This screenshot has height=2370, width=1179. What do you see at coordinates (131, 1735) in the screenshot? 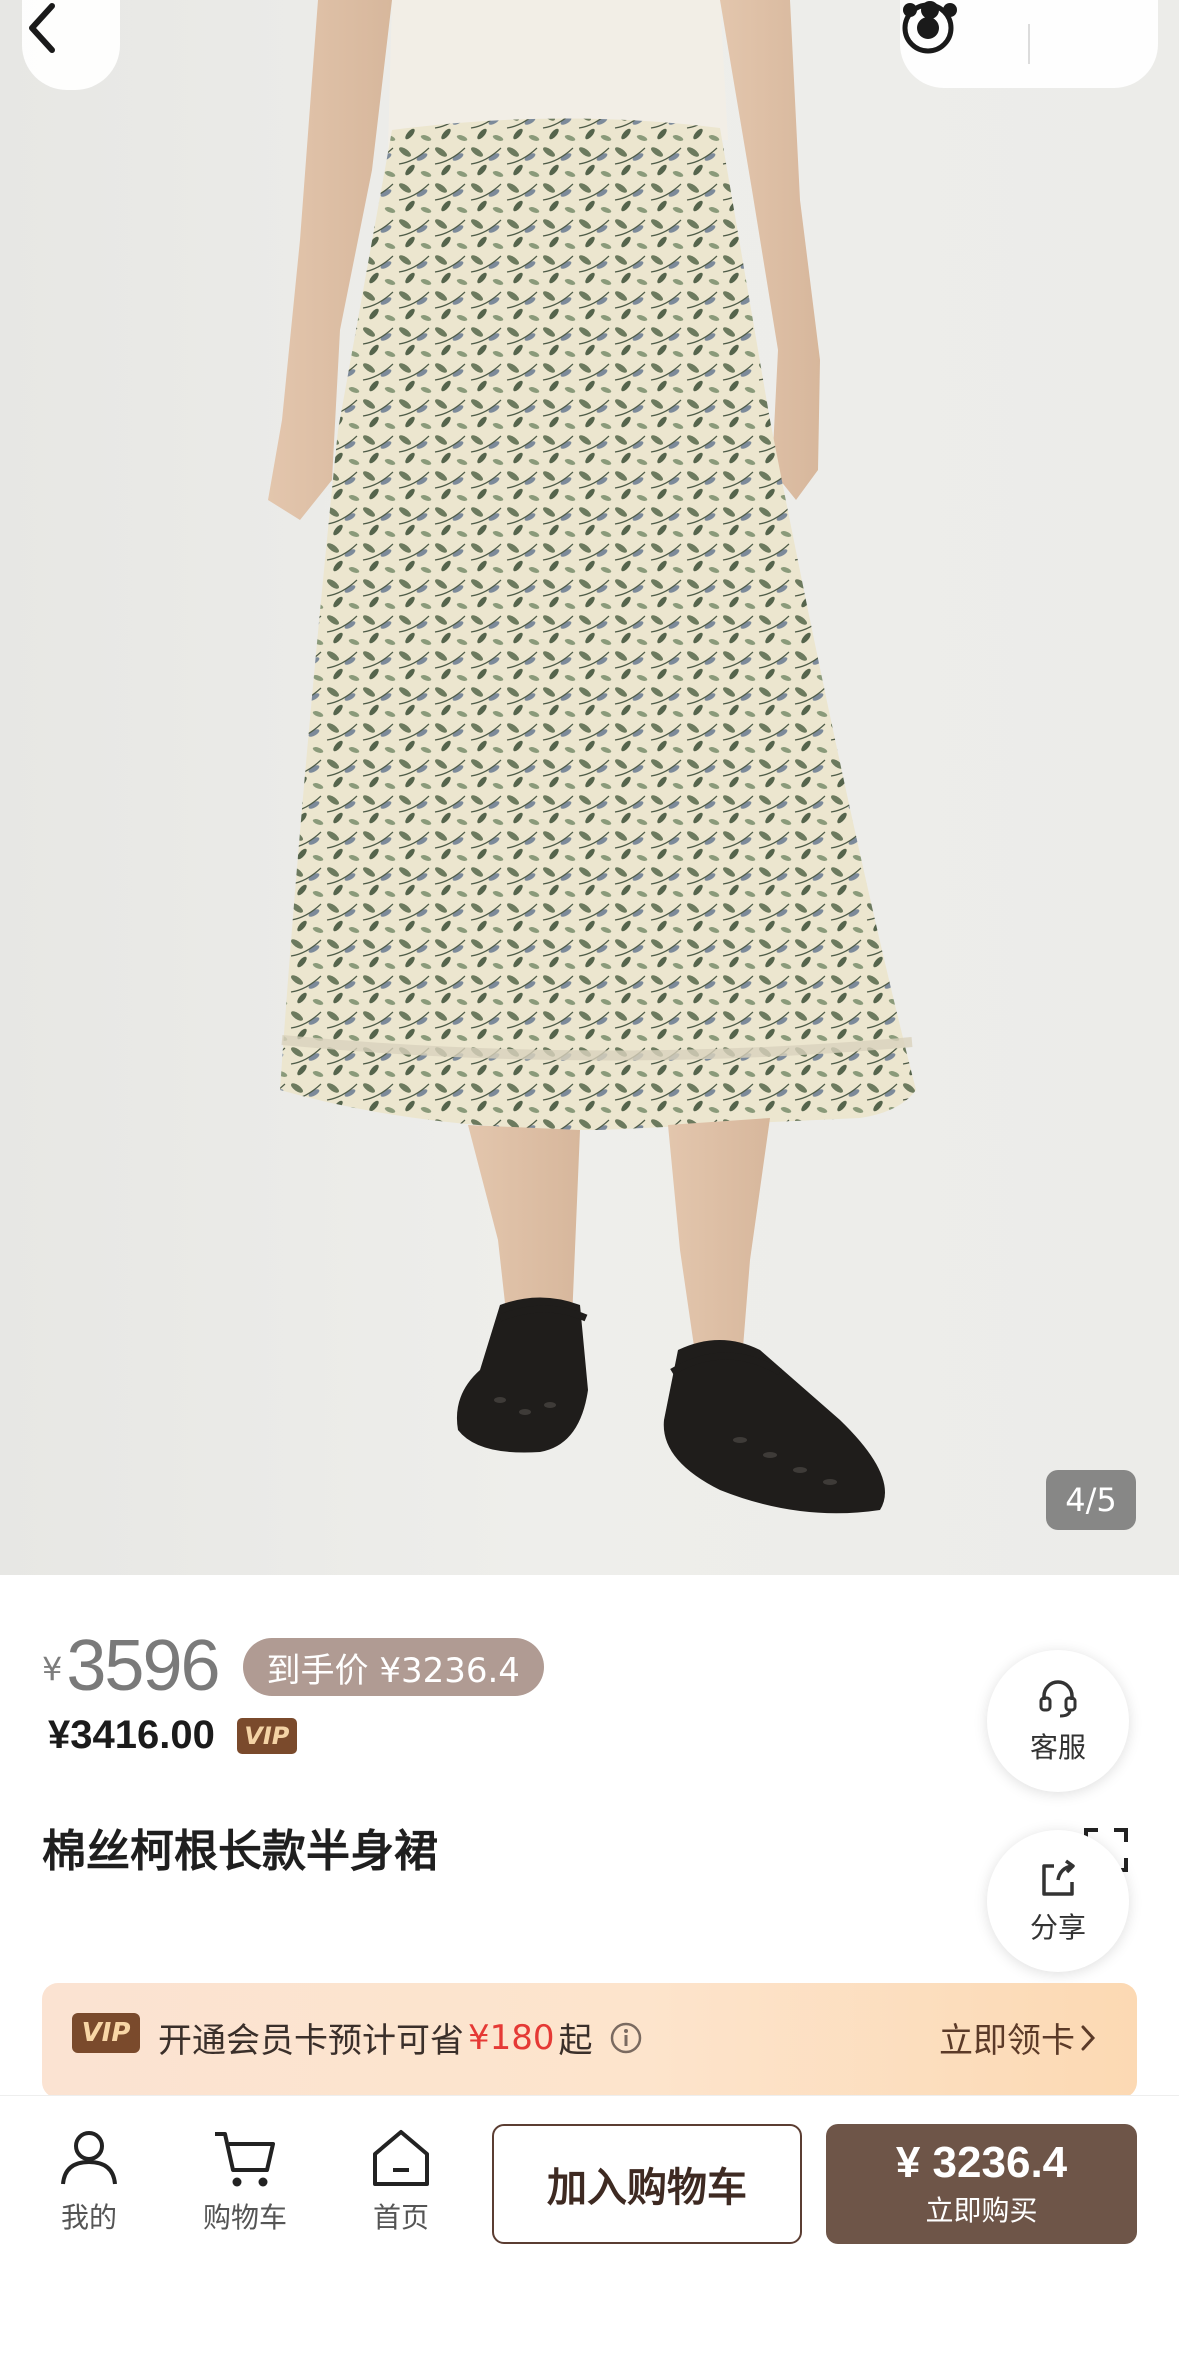
I see `vip-price: ¥3416.00` at bounding box center [131, 1735].